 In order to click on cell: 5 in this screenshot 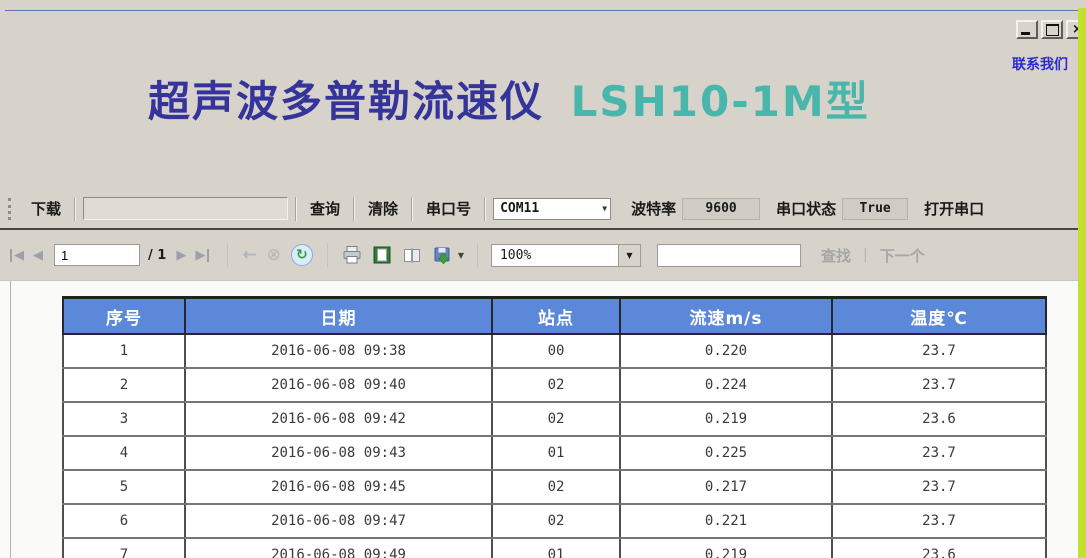, I will do `click(124, 487)`.